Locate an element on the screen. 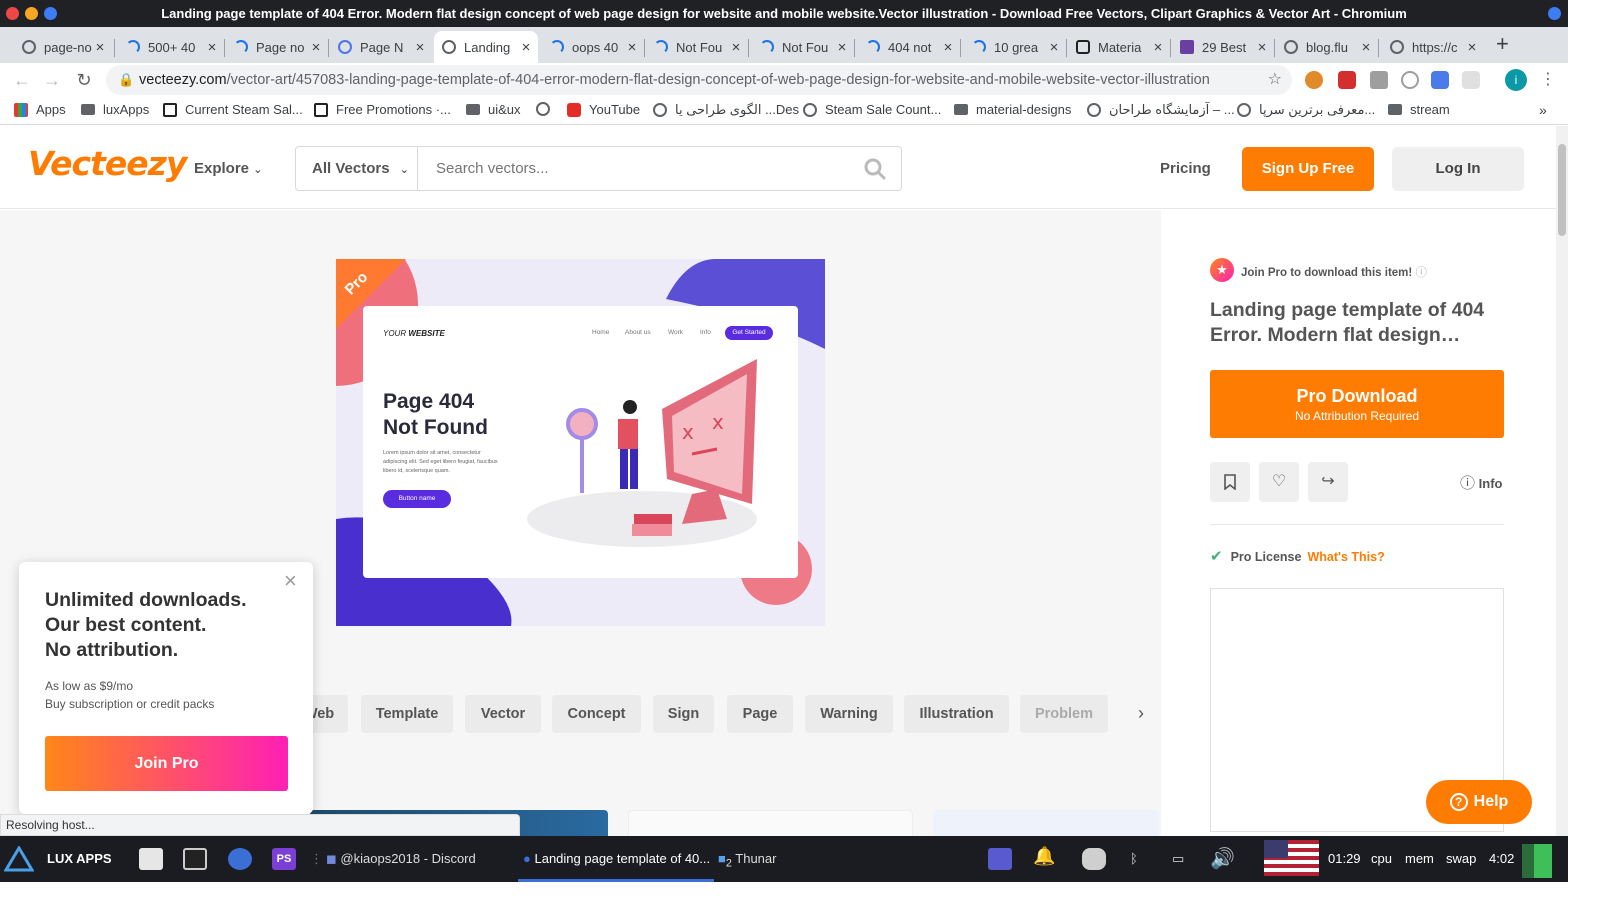 The width and height of the screenshot is (1600, 900). join-pro-button: Join Pro is located at coordinates (166, 763).